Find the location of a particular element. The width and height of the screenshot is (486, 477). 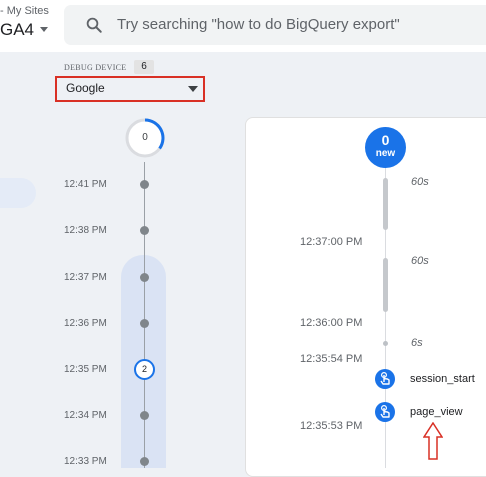

new-events-badge: 0 new is located at coordinates (385, 147).